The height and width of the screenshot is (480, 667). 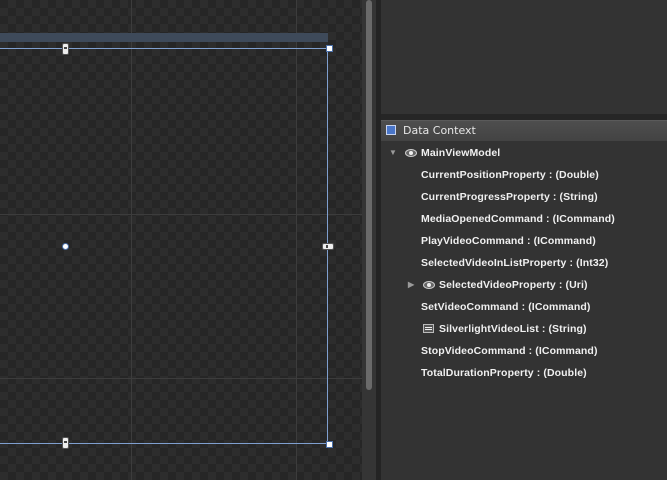 What do you see at coordinates (411, 285) in the screenshot?
I see `expand-arrow-icon: ▶` at bounding box center [411, 285].